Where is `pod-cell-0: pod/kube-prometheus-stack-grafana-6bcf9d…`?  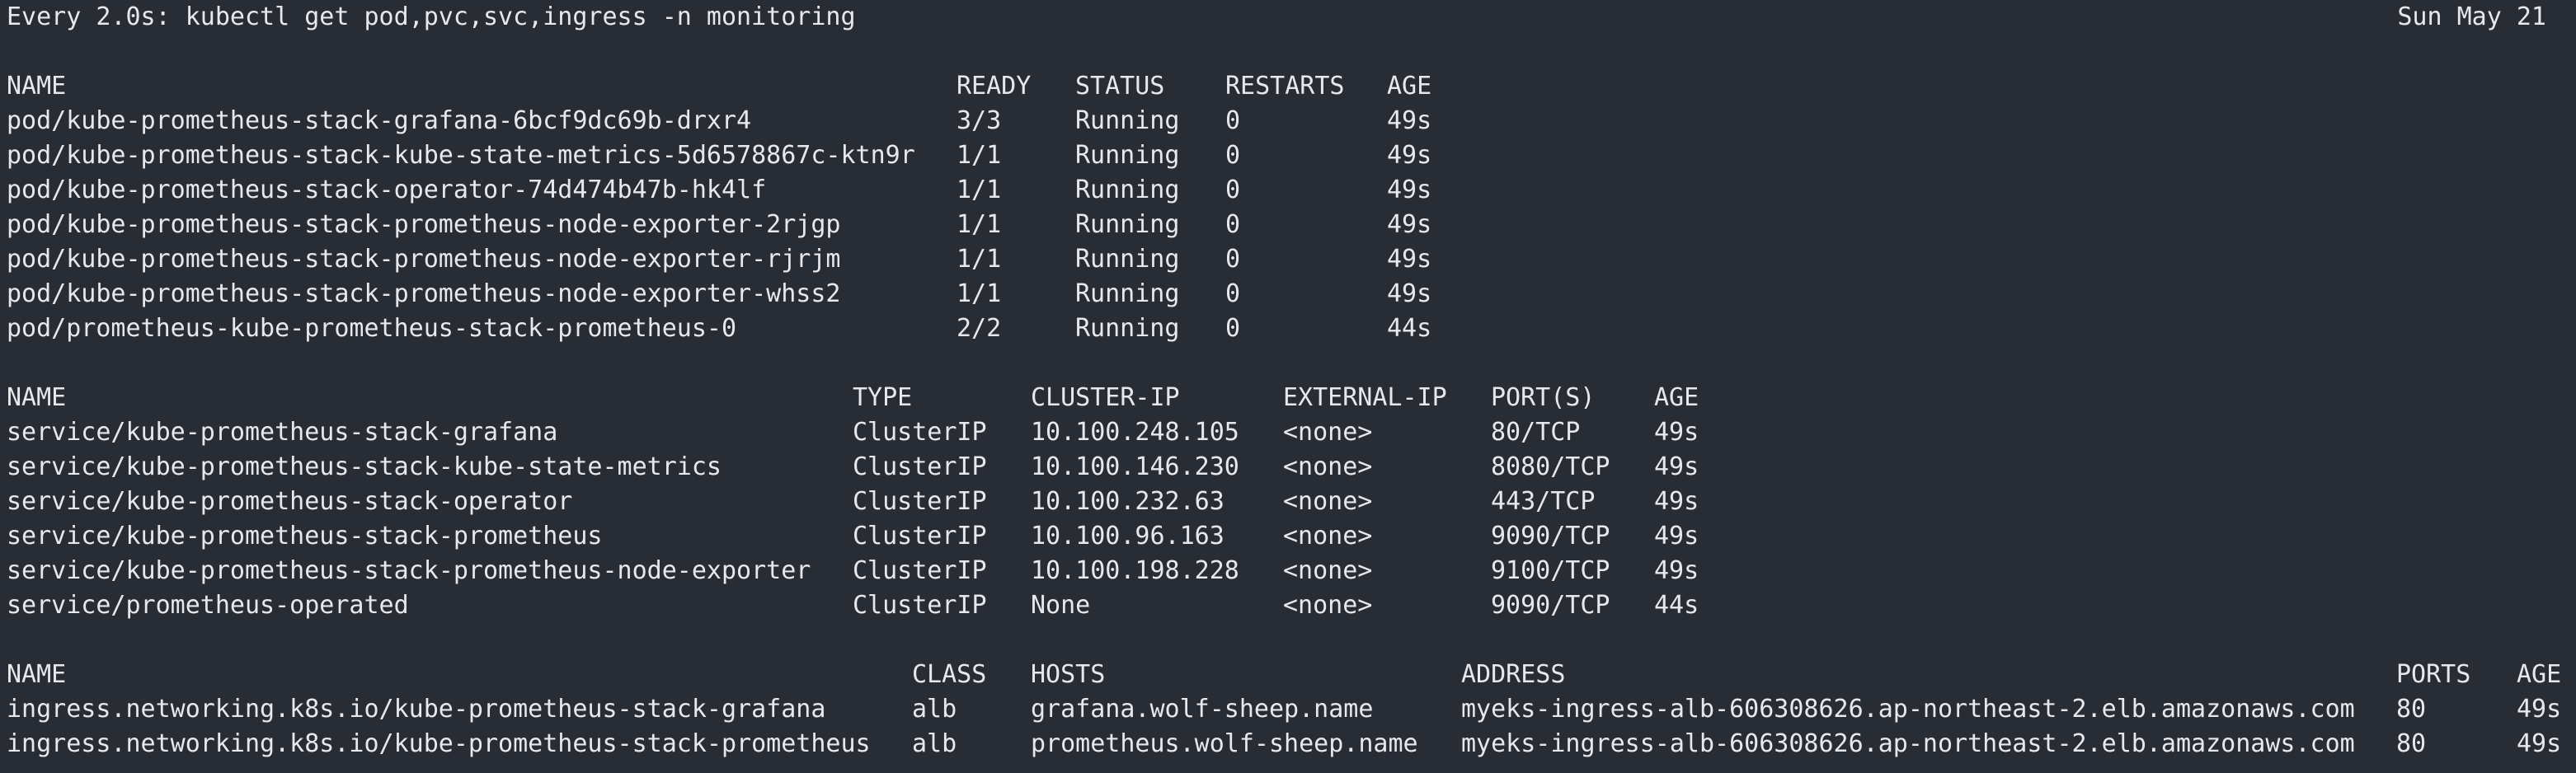 pod-cell-0: pod/kube-prometheus-stack-grafana-6bcf9d… is located at coordinates (379, 120).